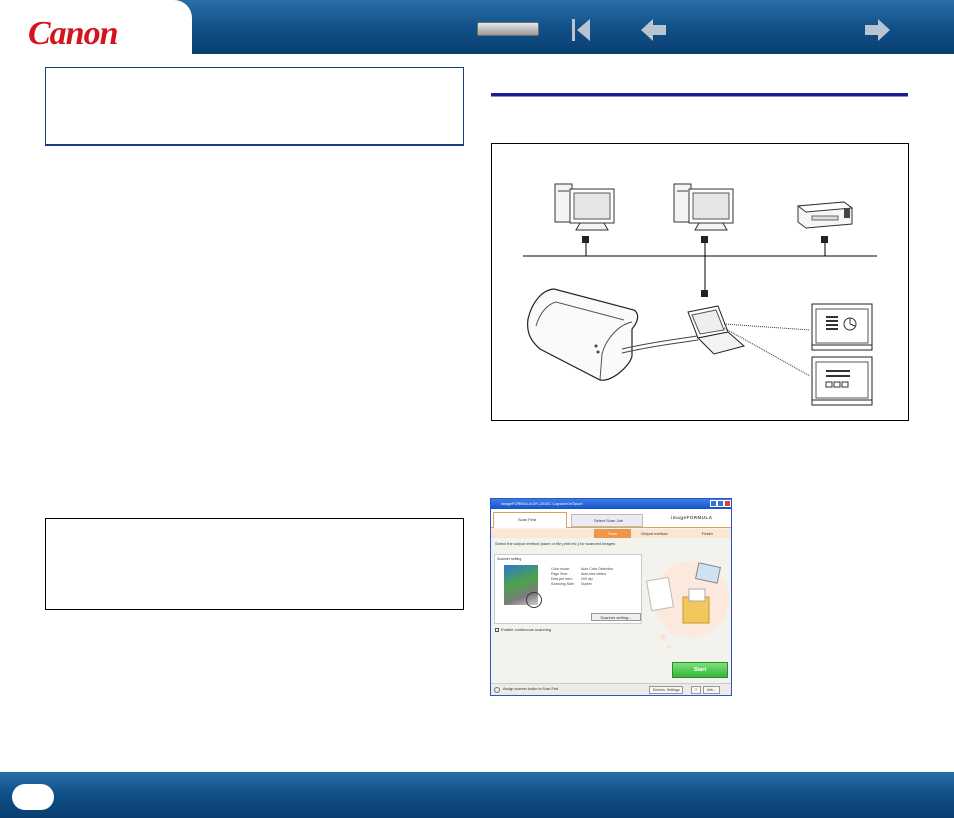 The height and width of the screenshot is (818, 954). I want to click on section-rule, so click(699, 95).